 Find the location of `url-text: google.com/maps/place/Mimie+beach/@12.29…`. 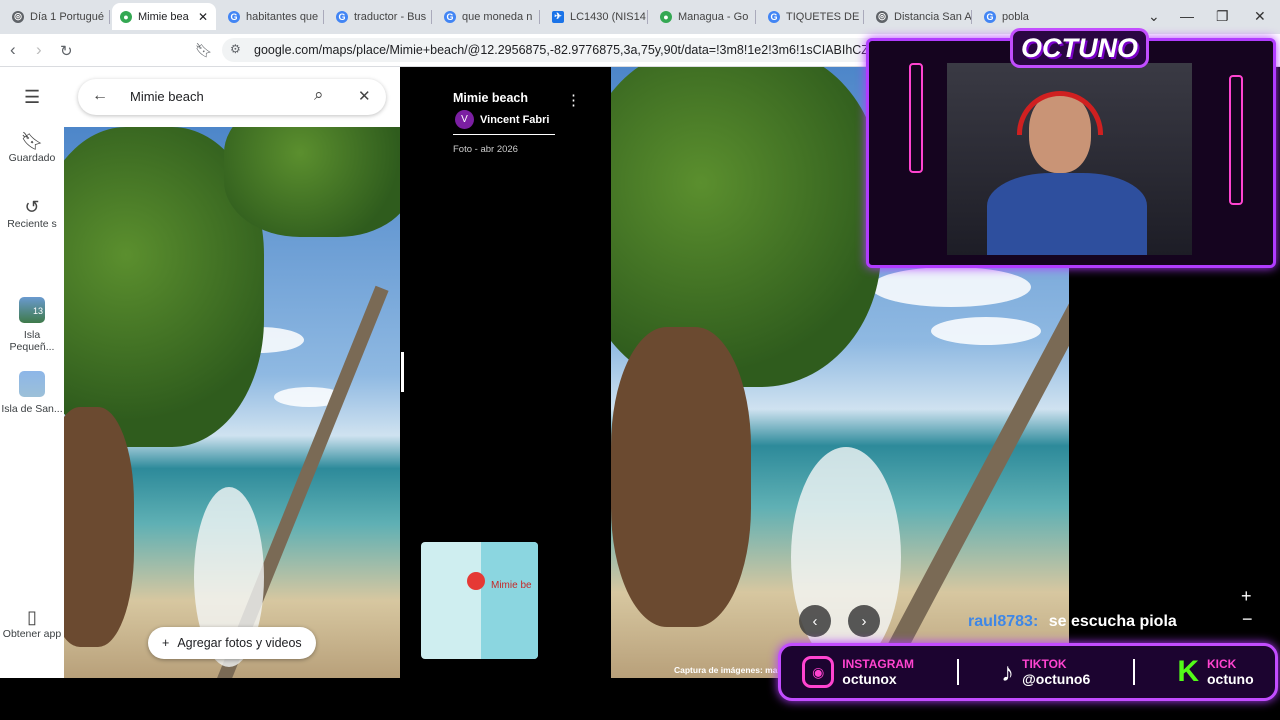

url-text: google.com/maps/place/Mimie+beach/@12.29… is located at coordinates (568, 50).